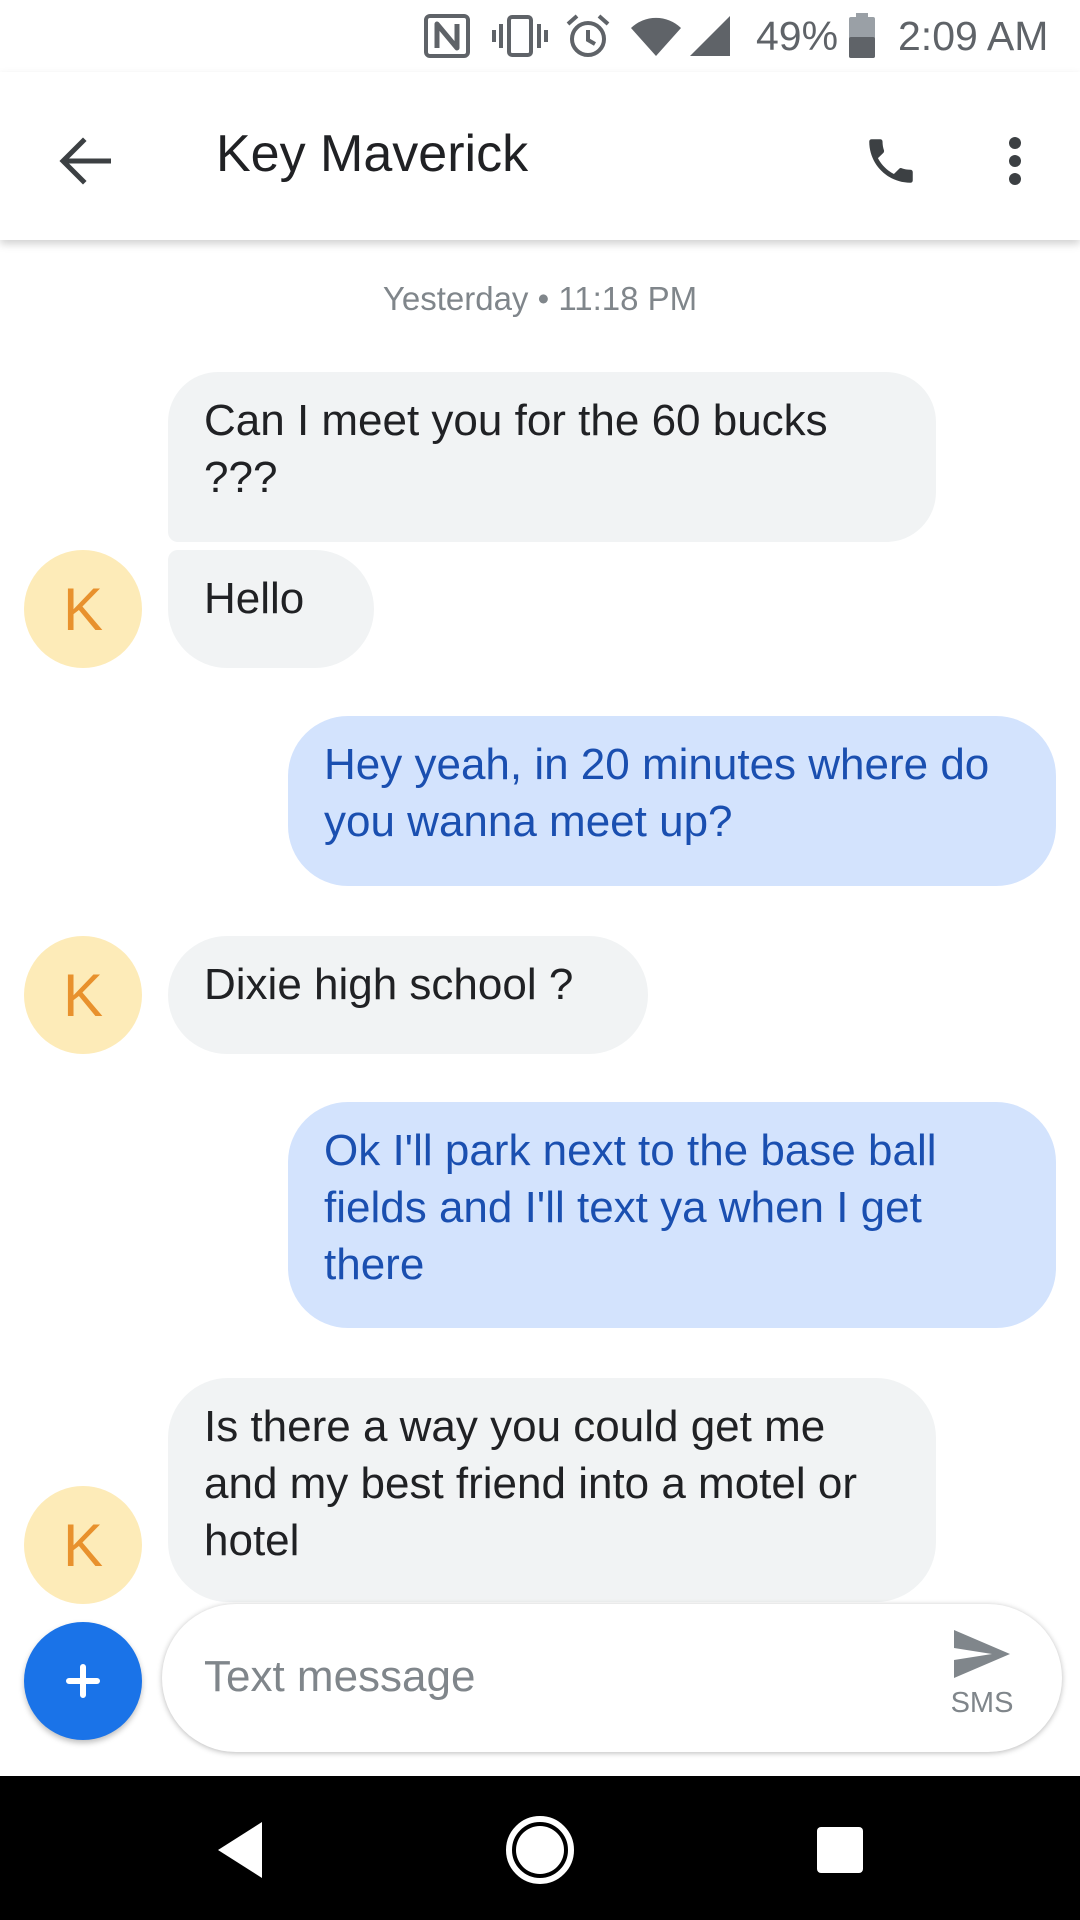  Describe the element at coordinates (372, 154) in the screenshot. I see `contact-name: Key Maverick` at that location.